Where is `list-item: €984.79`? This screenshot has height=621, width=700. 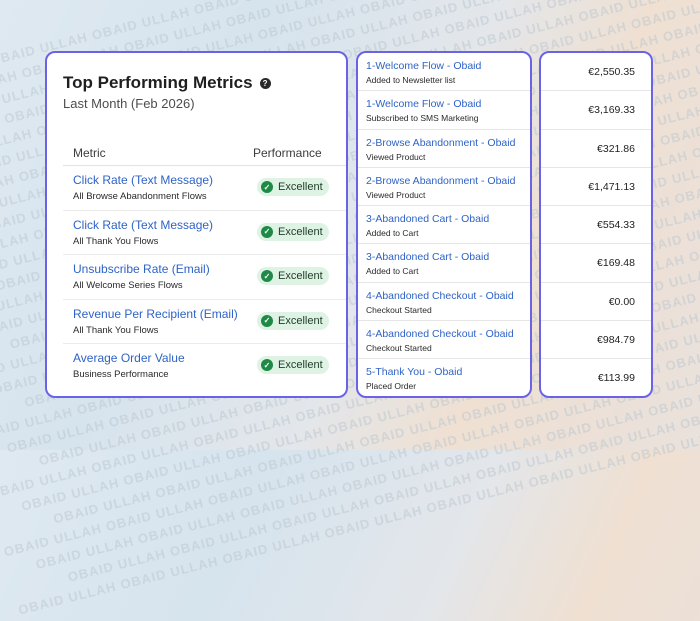
list-item: €984.79 is located at coordinates (596, 340).